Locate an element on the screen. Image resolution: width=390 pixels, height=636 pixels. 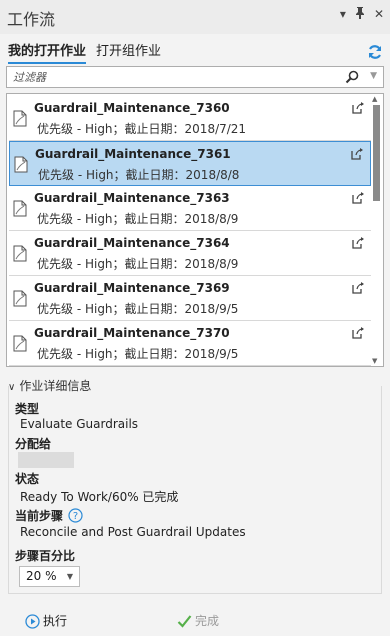
job-meta: 优先级 - High；截止日期：2018/7/21 is located at coordinates (142, 129).